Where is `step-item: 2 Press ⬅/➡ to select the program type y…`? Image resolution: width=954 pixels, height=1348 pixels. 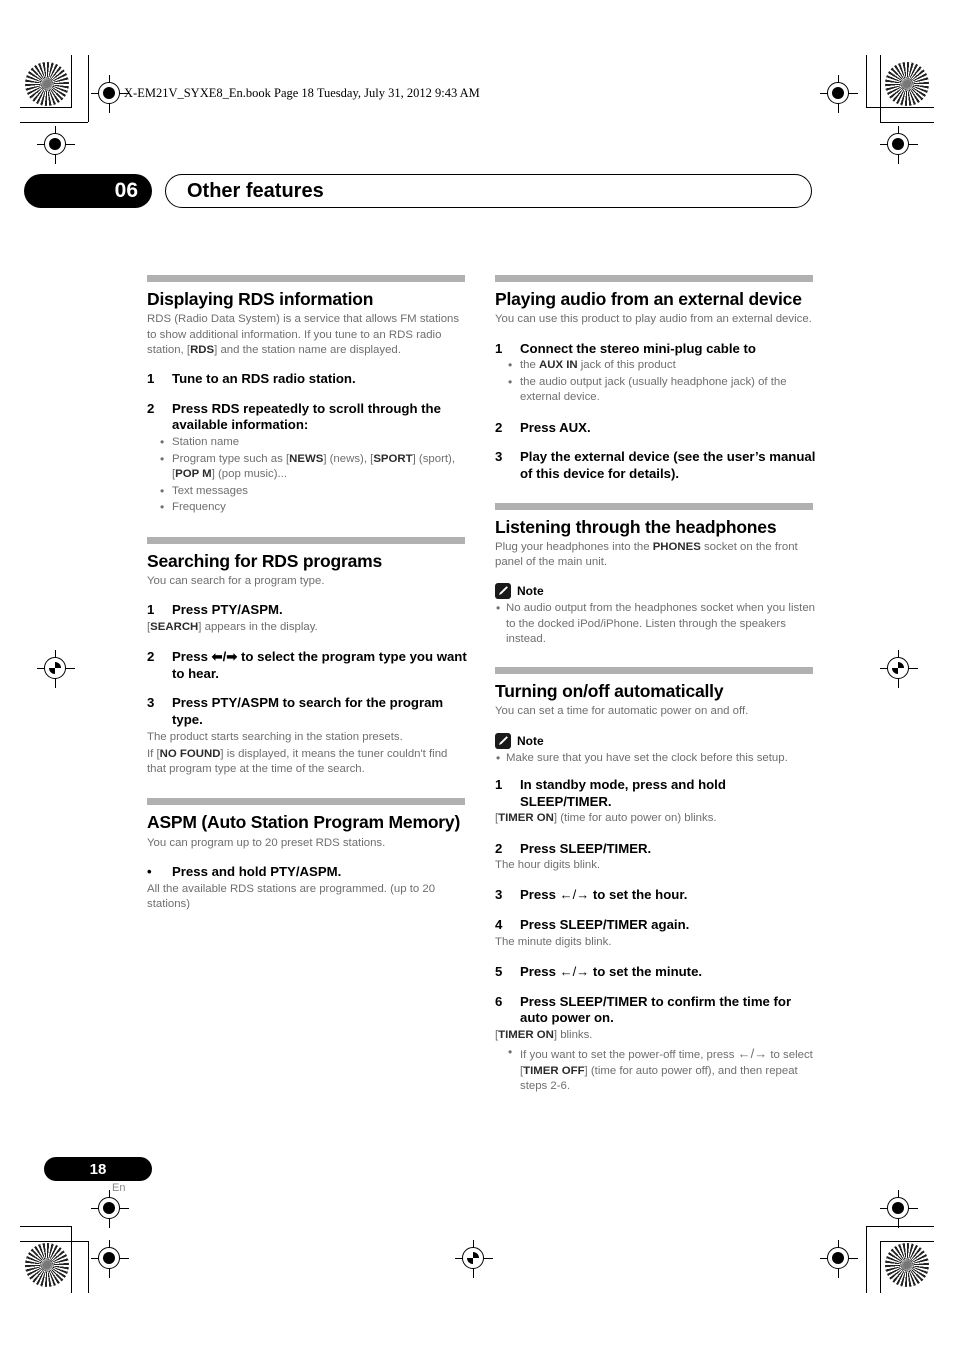
step-item: 2 Press ⬅/➡ to select the program type y… is located at coordinates (308, 665).